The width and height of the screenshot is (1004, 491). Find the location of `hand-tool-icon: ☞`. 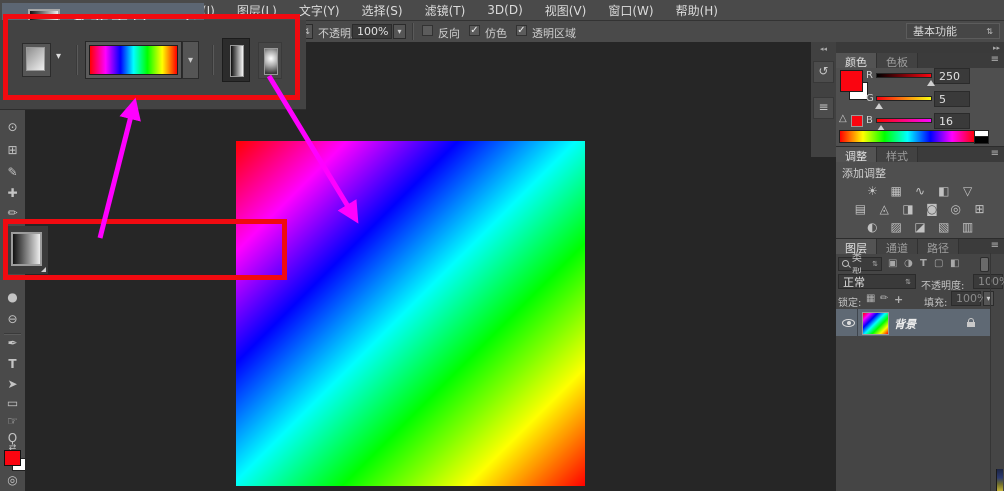

hand-tool-icon: ☞ is located at coordinates (12, 421).